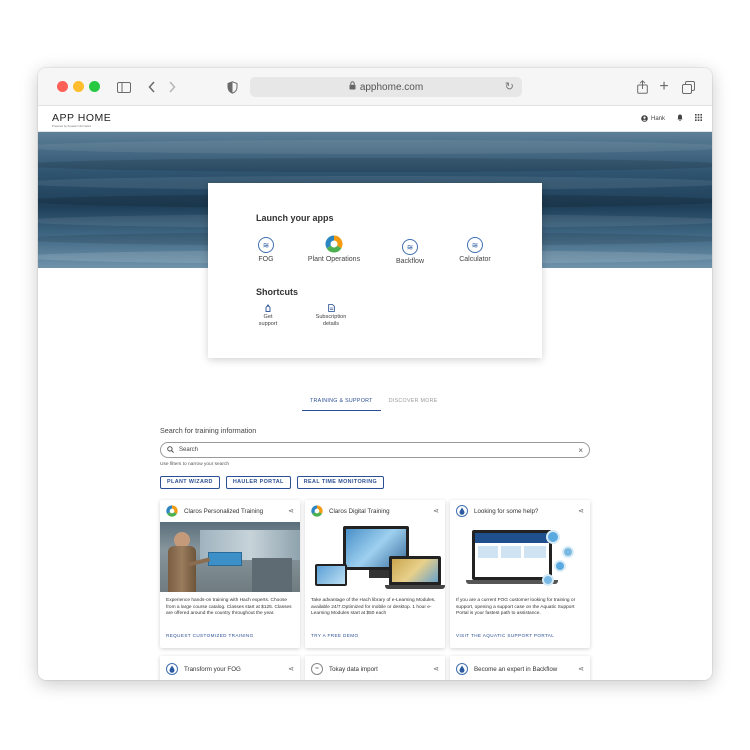 The width and height of the screenshot is (750, 750). Describe the element at coordinates (295, 218) in the screenshot. I see `launch-title: Launch your apps` at that location.